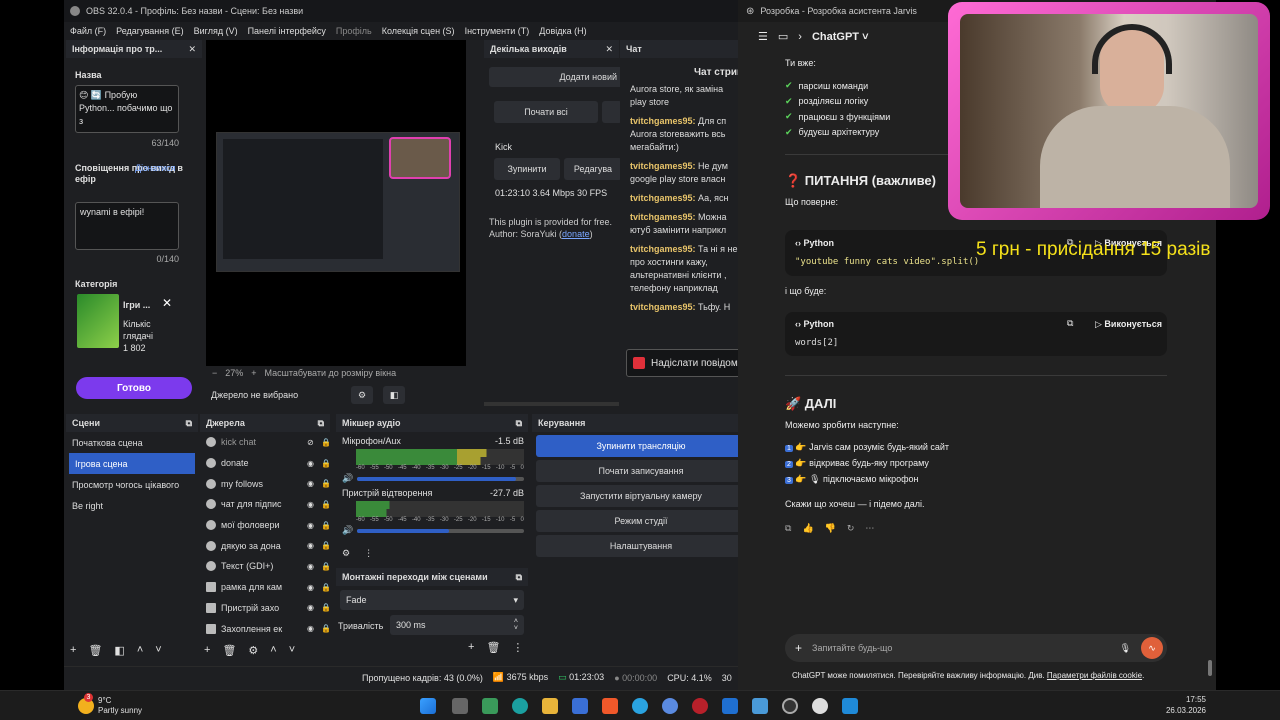 The height and width of the screenshot is (720, 1280). I want to click on weather-widget: 3 9°C Partly sunny, so click(118, 706).